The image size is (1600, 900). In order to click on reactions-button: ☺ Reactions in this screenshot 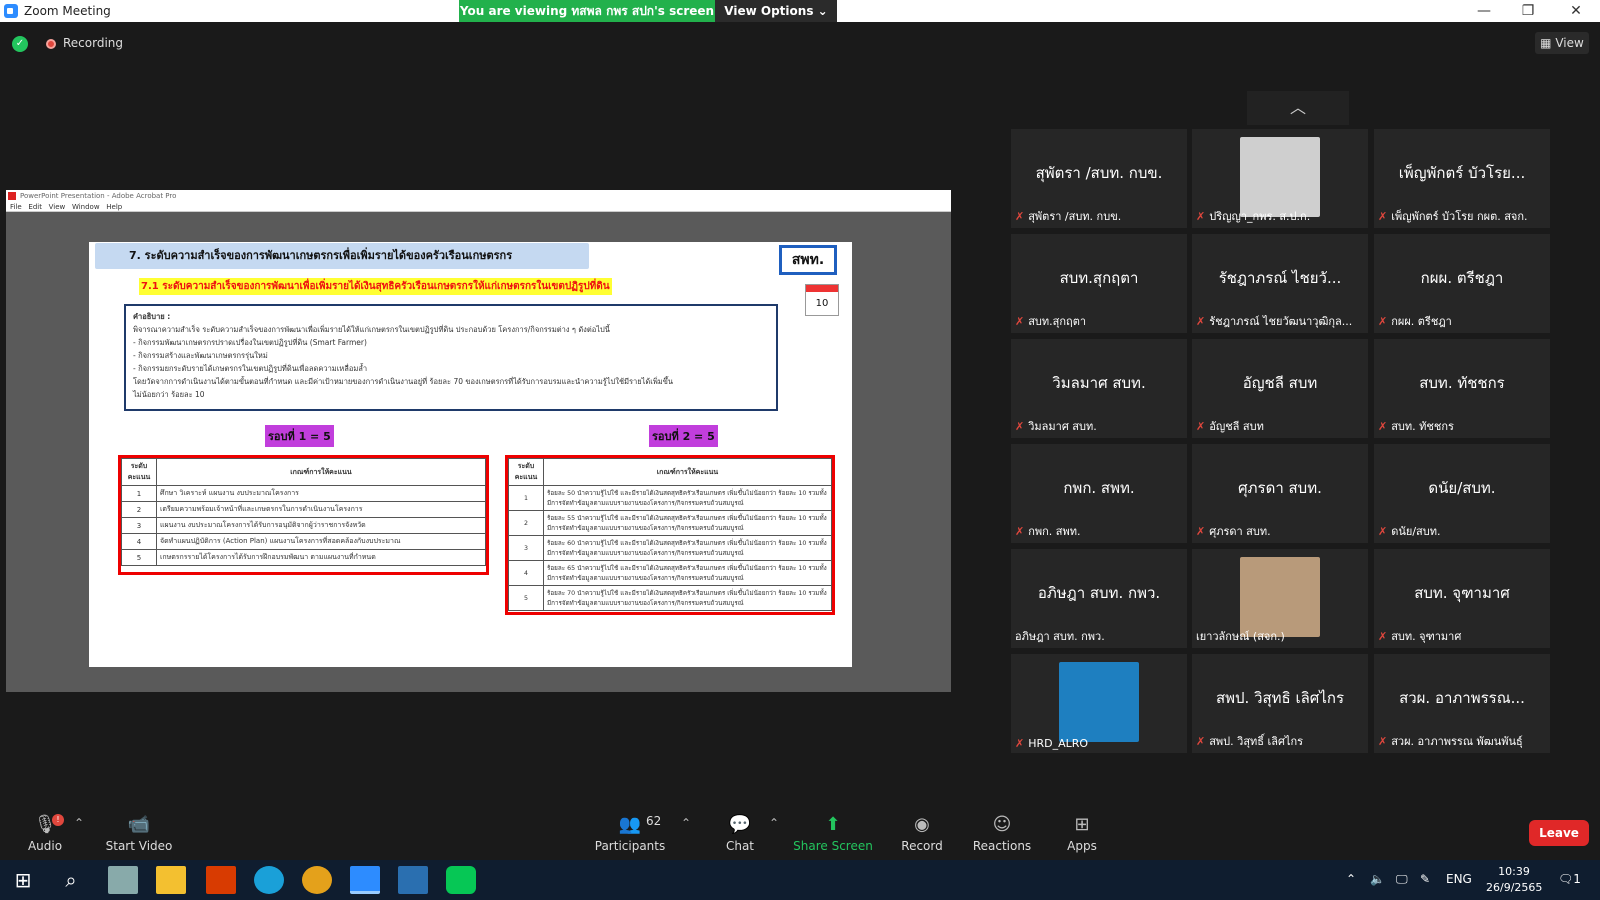, I will do `click(1002, 836)`.